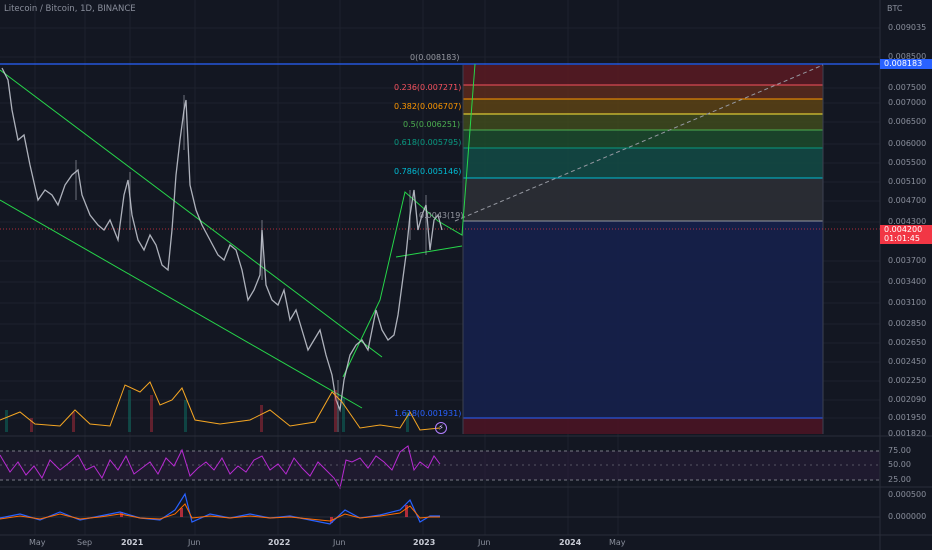  I want to click on price-tick: 0.006500, so click(907, 121).